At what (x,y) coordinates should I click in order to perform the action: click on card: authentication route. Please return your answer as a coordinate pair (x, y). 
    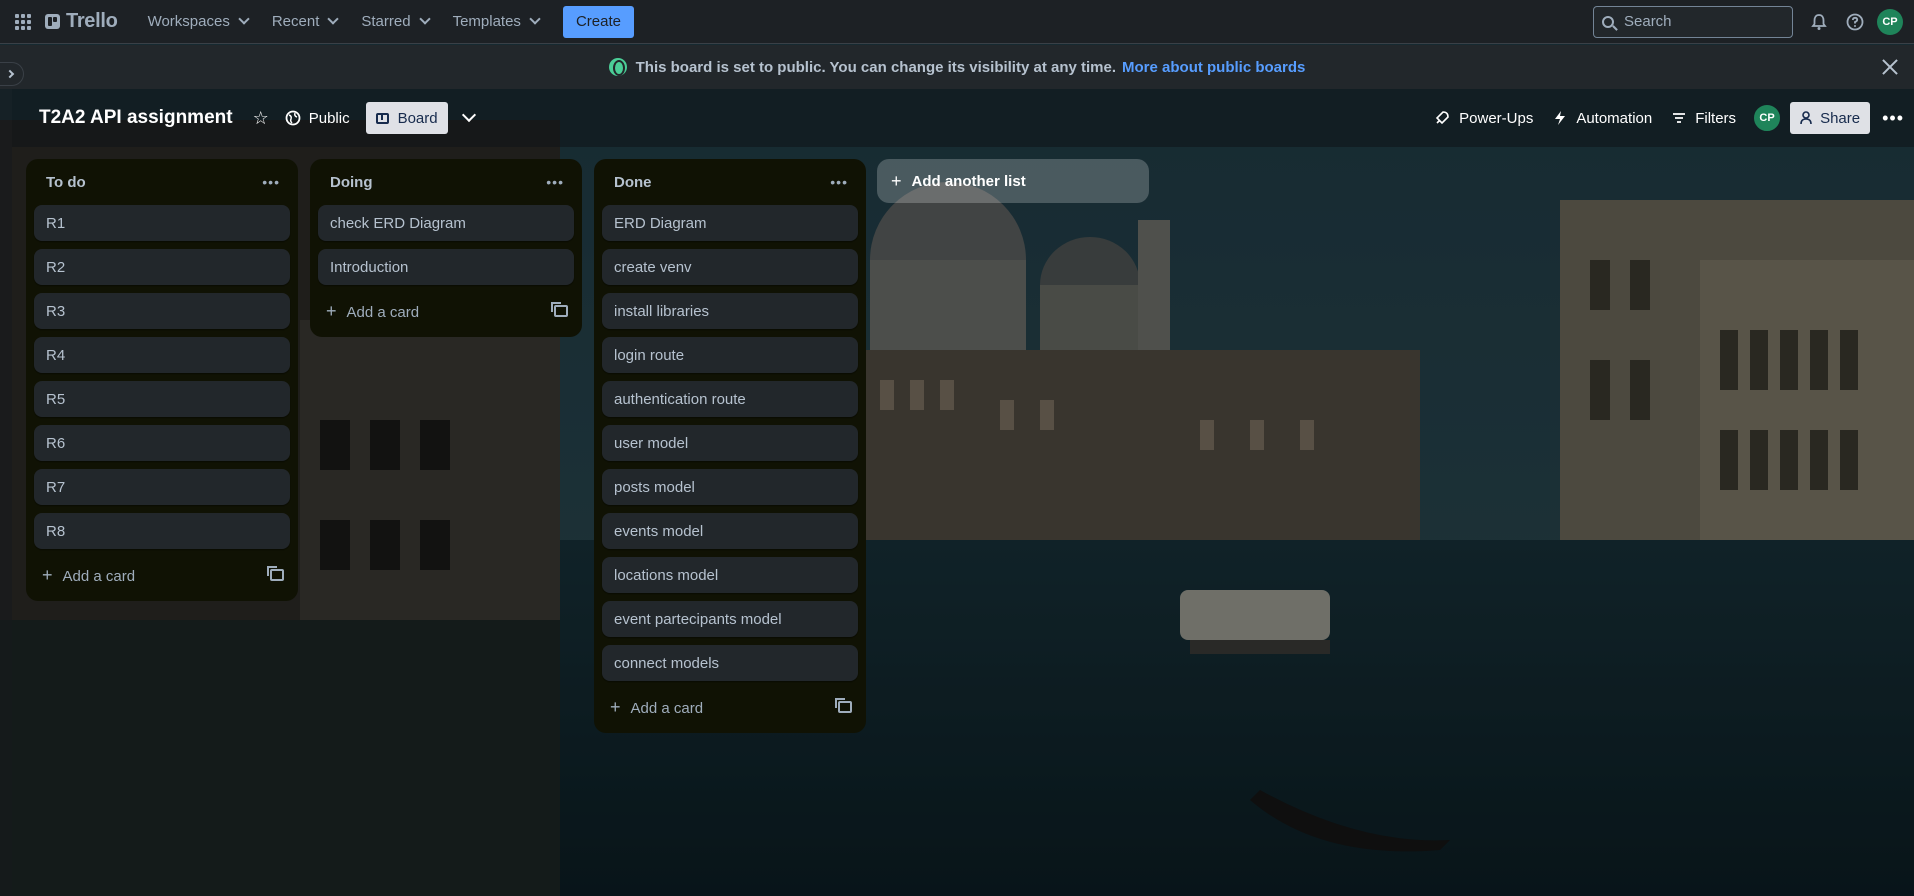
    Looking at the image, I should click on (730, 399).